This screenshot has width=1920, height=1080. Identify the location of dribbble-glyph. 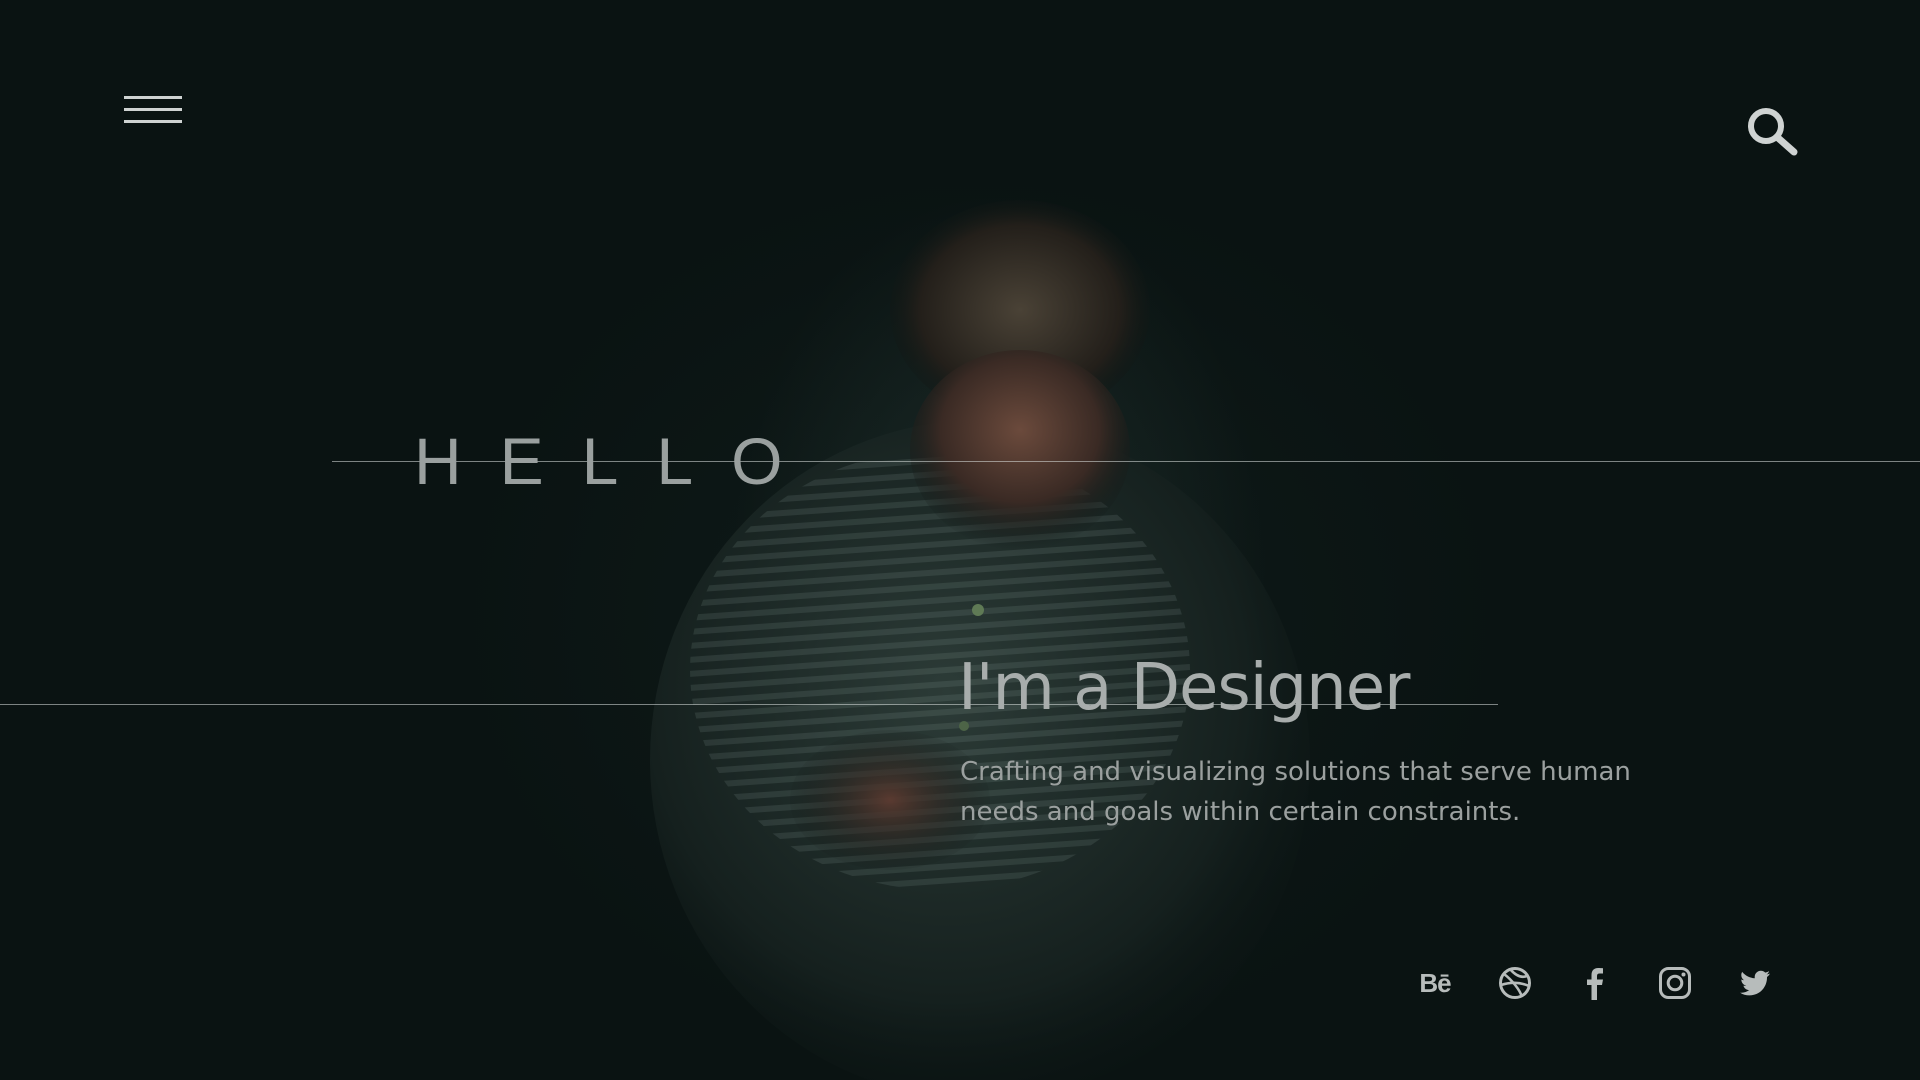
(1515, 983).